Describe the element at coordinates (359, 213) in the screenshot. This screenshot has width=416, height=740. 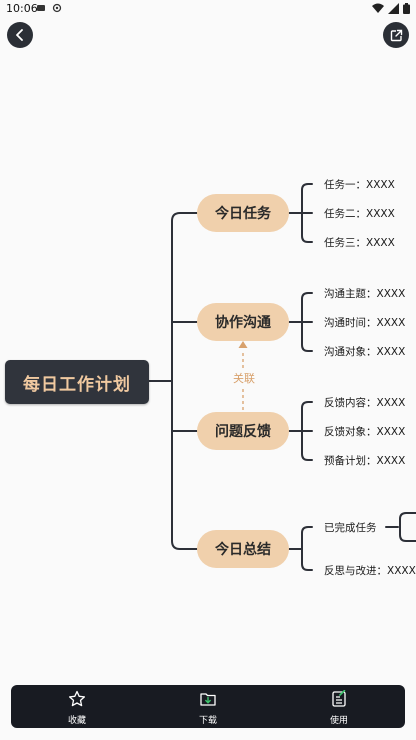
I see `leaf-node: 任务二：XXXX` at that location.